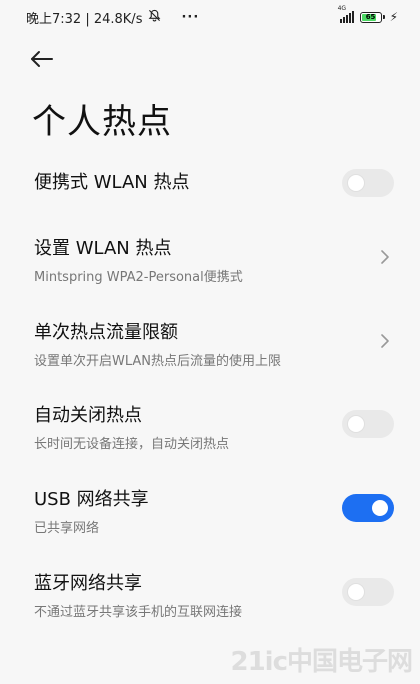  Describe the element at coordinates (210, 426) in the screenshot. I see `row-auto-turn-off-hotspot: 自动关闭热点 长时间无设备连接，自动关闭热点` at that location.